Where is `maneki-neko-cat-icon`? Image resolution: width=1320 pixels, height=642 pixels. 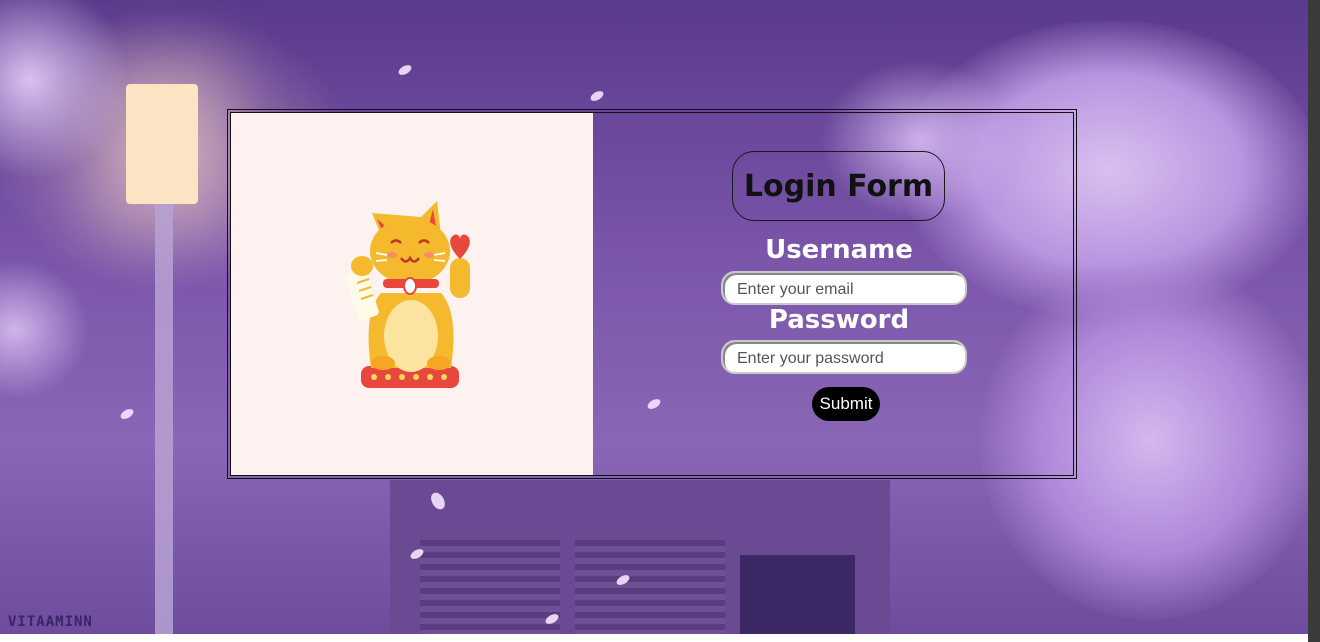 maneki-neko-cat-icon is located at coordinates (407, 294).